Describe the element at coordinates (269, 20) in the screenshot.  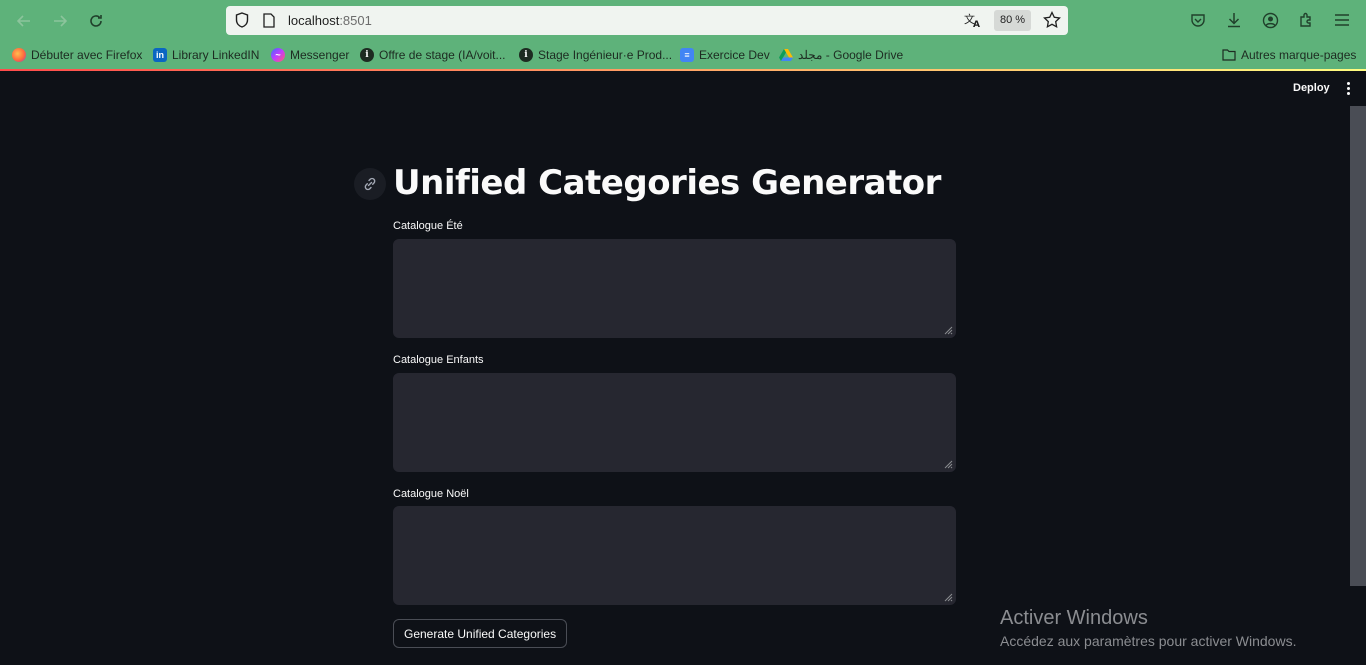
I see `page-icon` at that location.